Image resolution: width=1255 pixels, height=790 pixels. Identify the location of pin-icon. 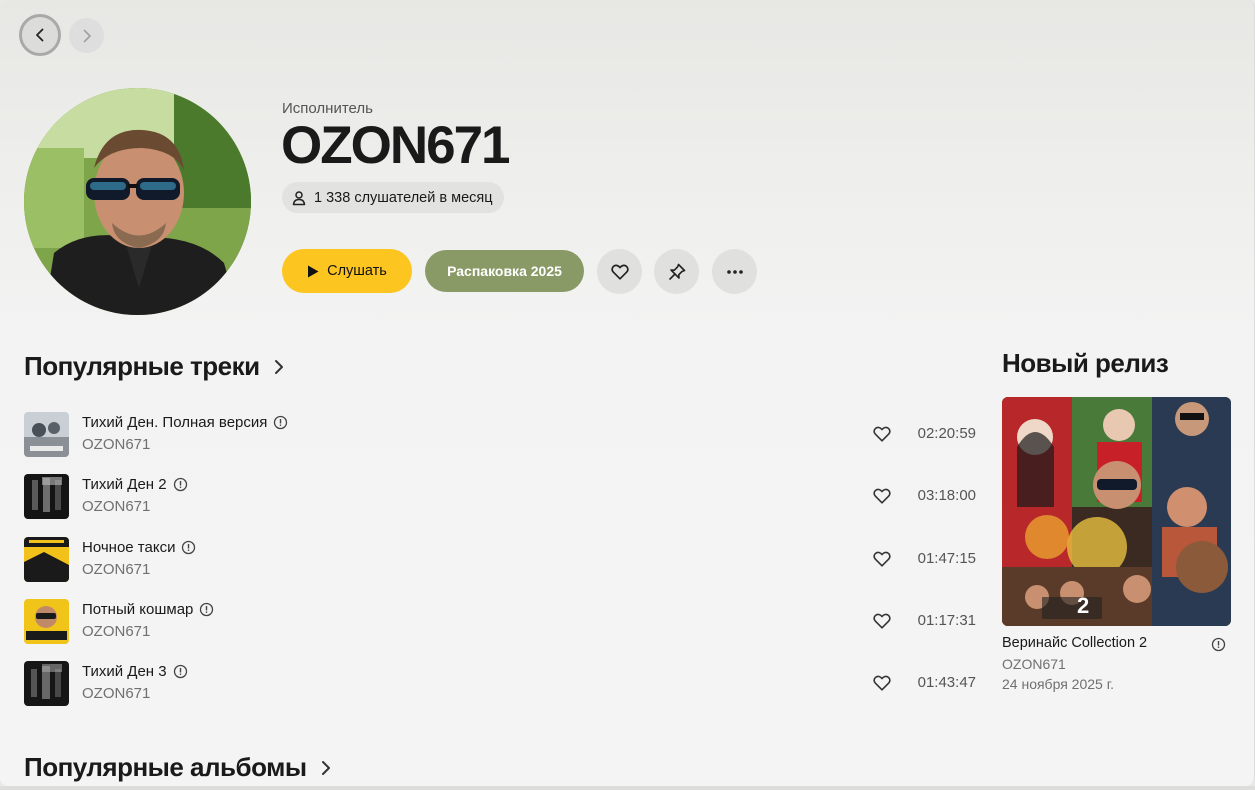
(676, 271).